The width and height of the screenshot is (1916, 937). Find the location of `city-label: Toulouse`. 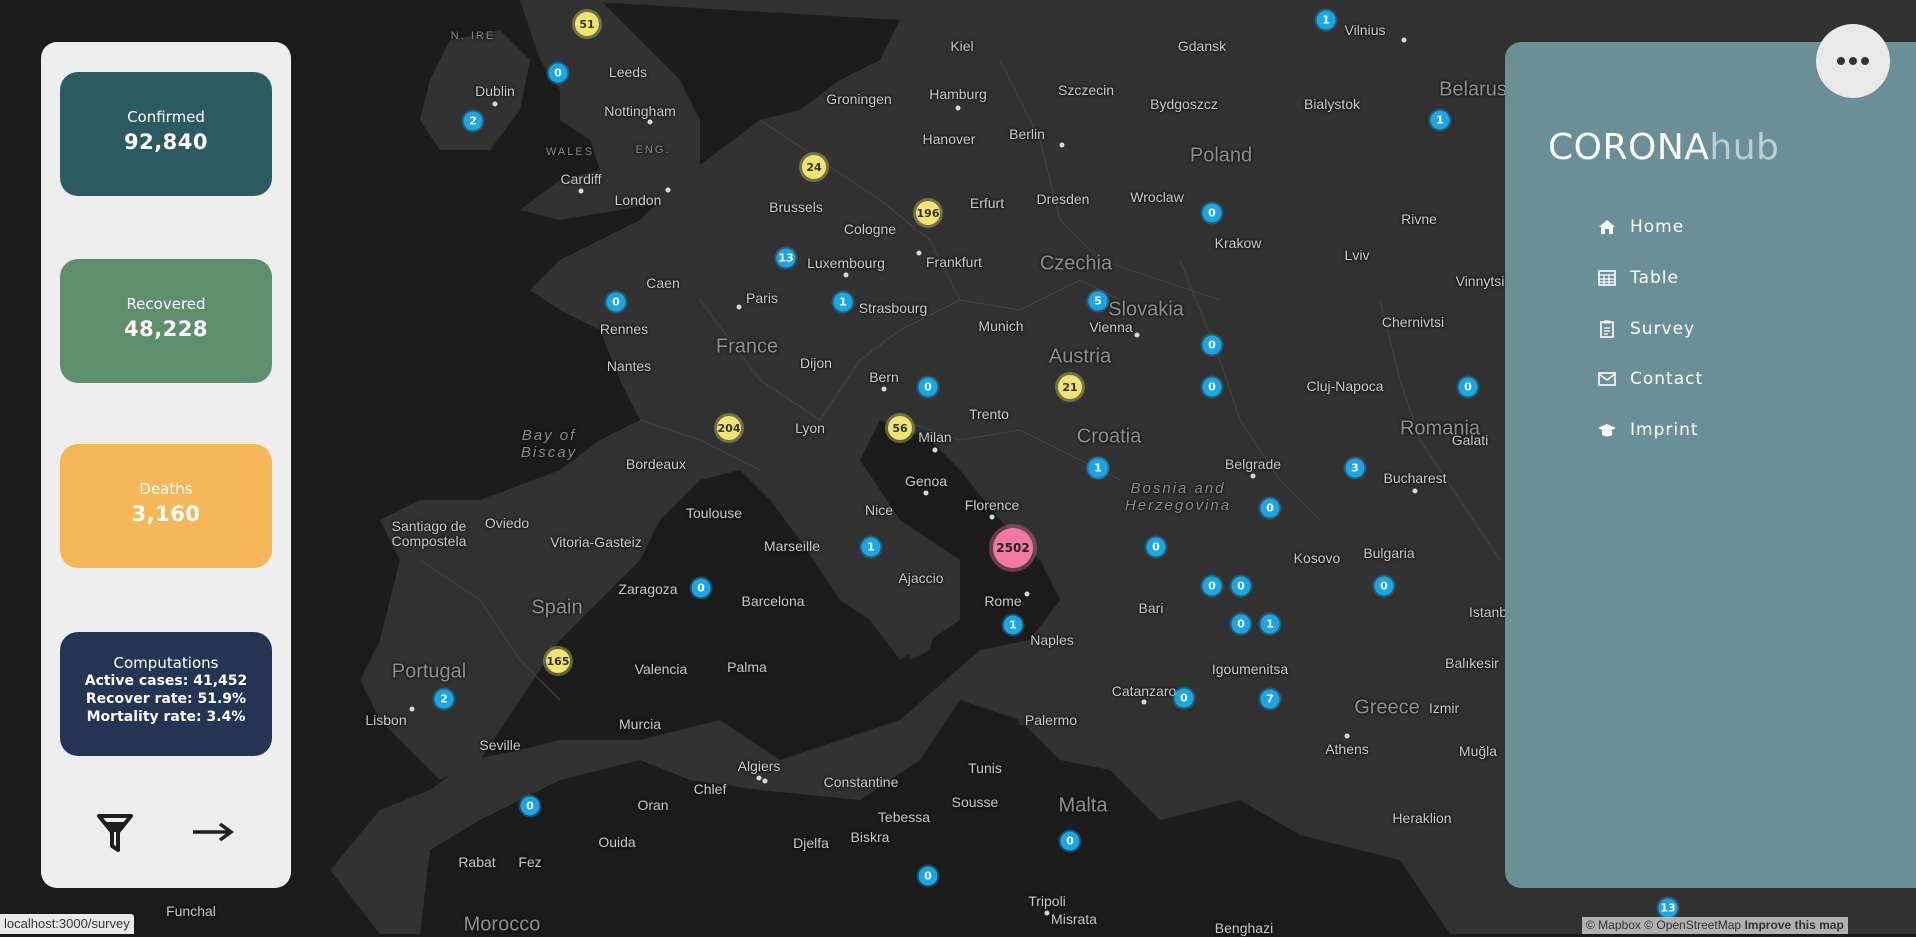

city-label: Toulouse is located at coordinates (714, 513).